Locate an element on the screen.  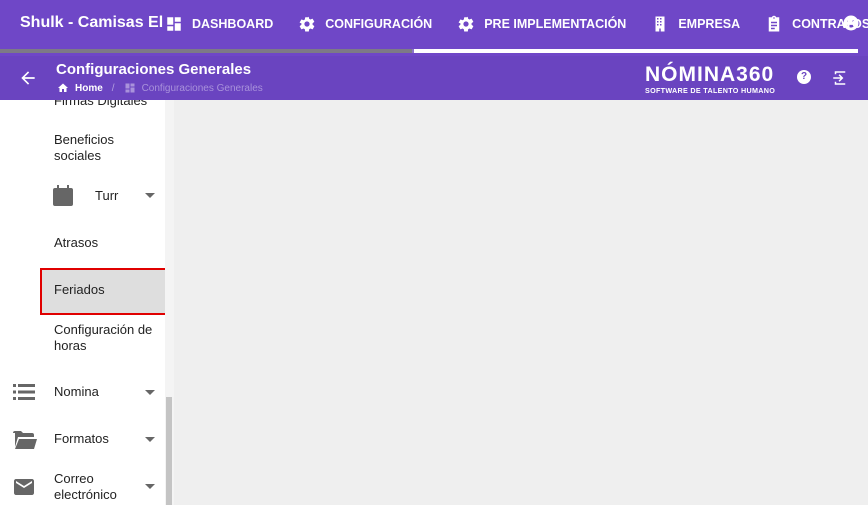
back-button is located at coordinates (28, 78).